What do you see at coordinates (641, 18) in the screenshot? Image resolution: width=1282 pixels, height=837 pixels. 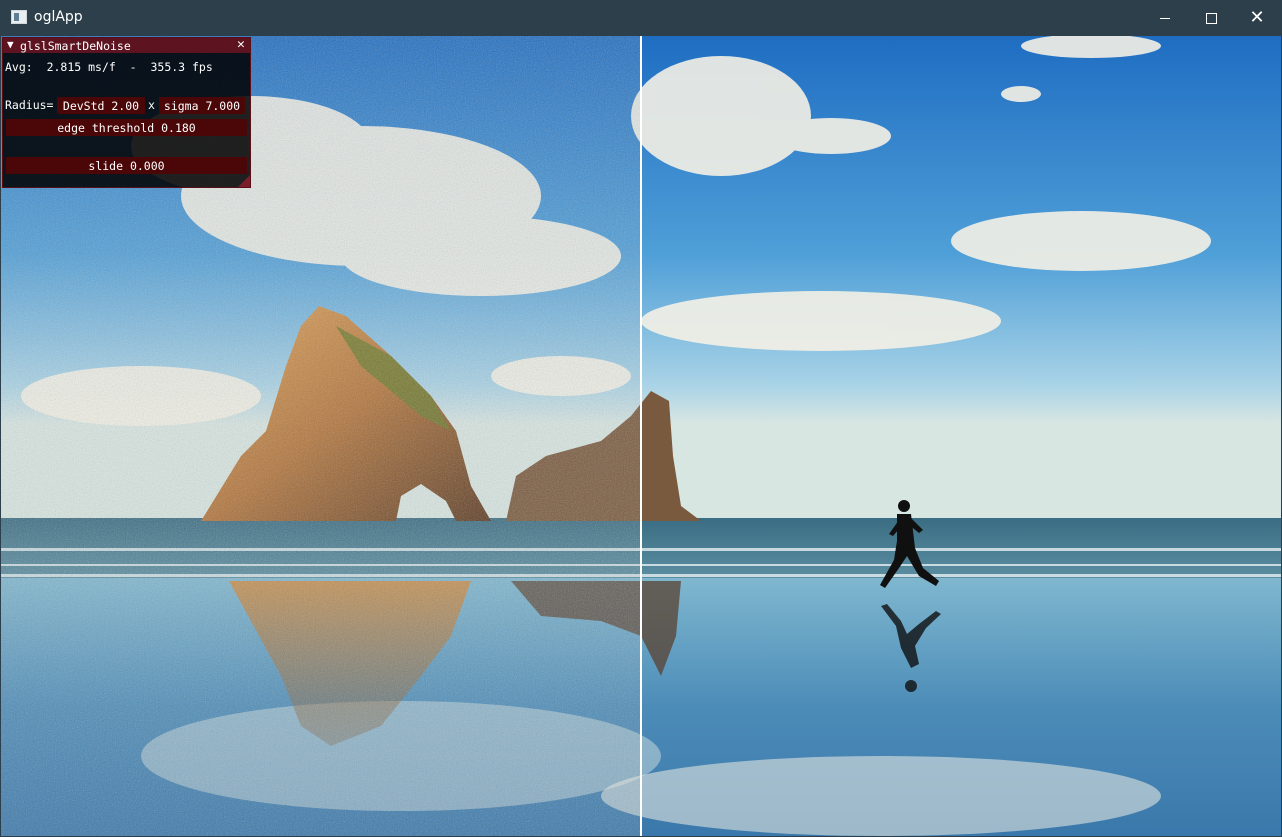 I see `title-bar: oglApp ✕` at bounding box center [641, 18].